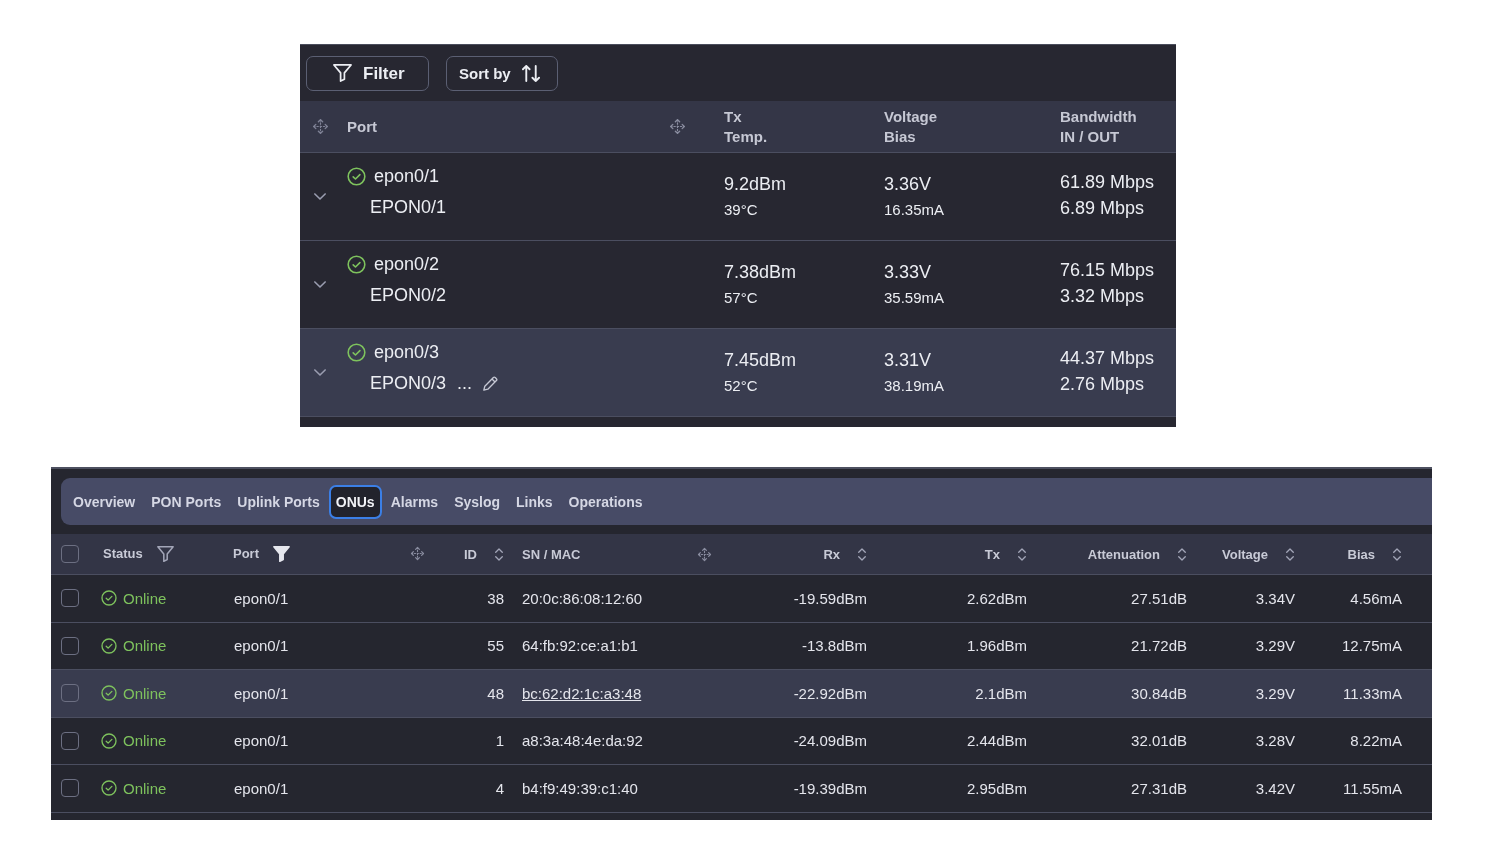 The height and width of the screenshot is (844, 1500). Describe the element at coordinates (1275, 788) in the screenshot. I see `table-cell: 3.42V` at that location.